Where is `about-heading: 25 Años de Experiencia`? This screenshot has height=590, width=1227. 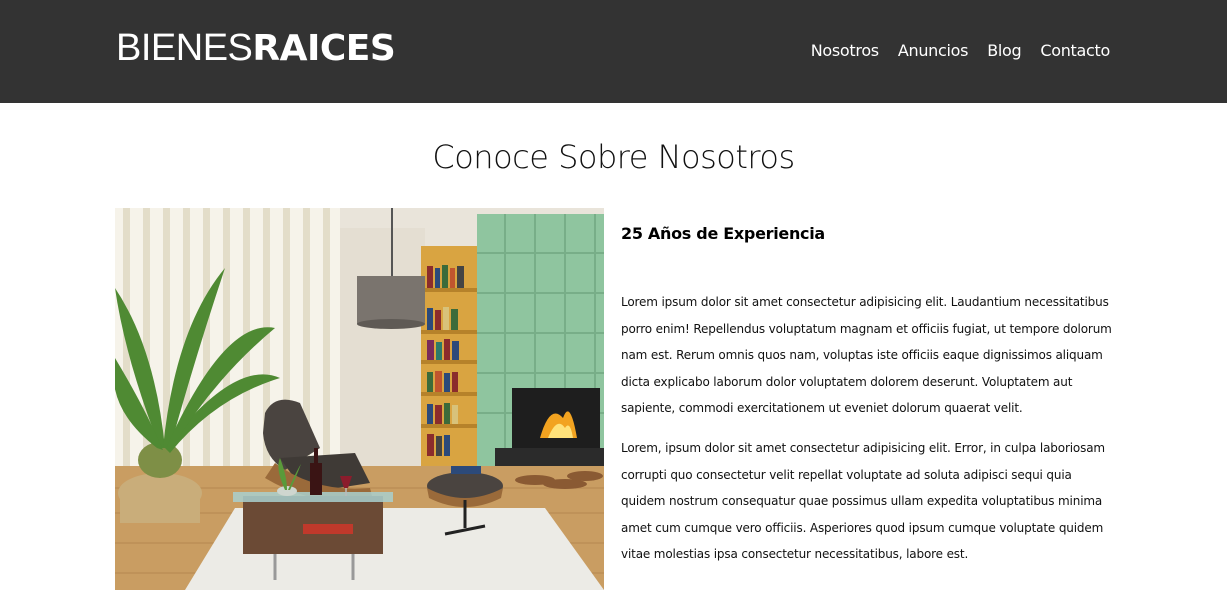
about-heading: 25 Años de Experiencia is located at coordinates (723, 233).